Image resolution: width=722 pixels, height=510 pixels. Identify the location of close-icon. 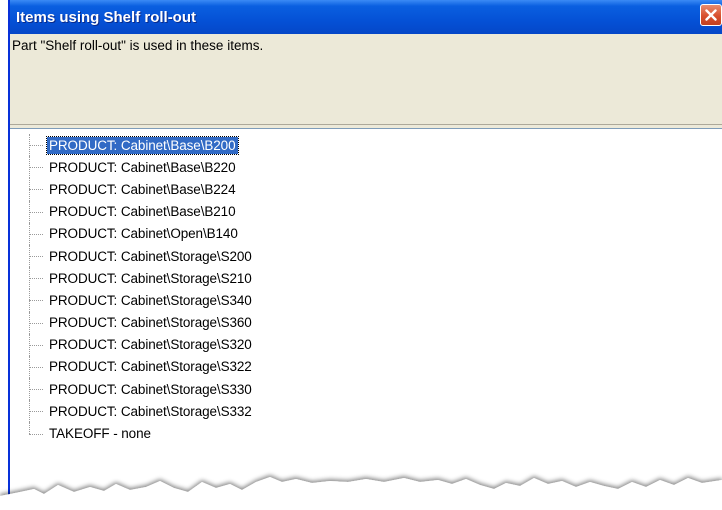
(711, 15).